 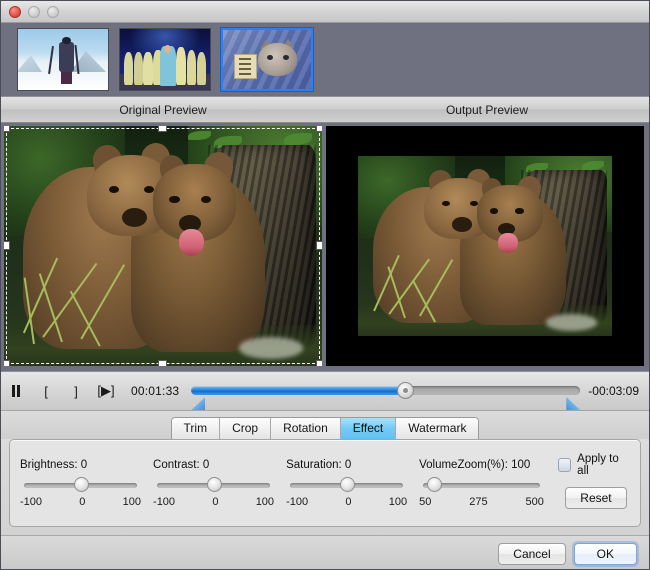 I want to click on minimize-button, so click(x=34, y=11).